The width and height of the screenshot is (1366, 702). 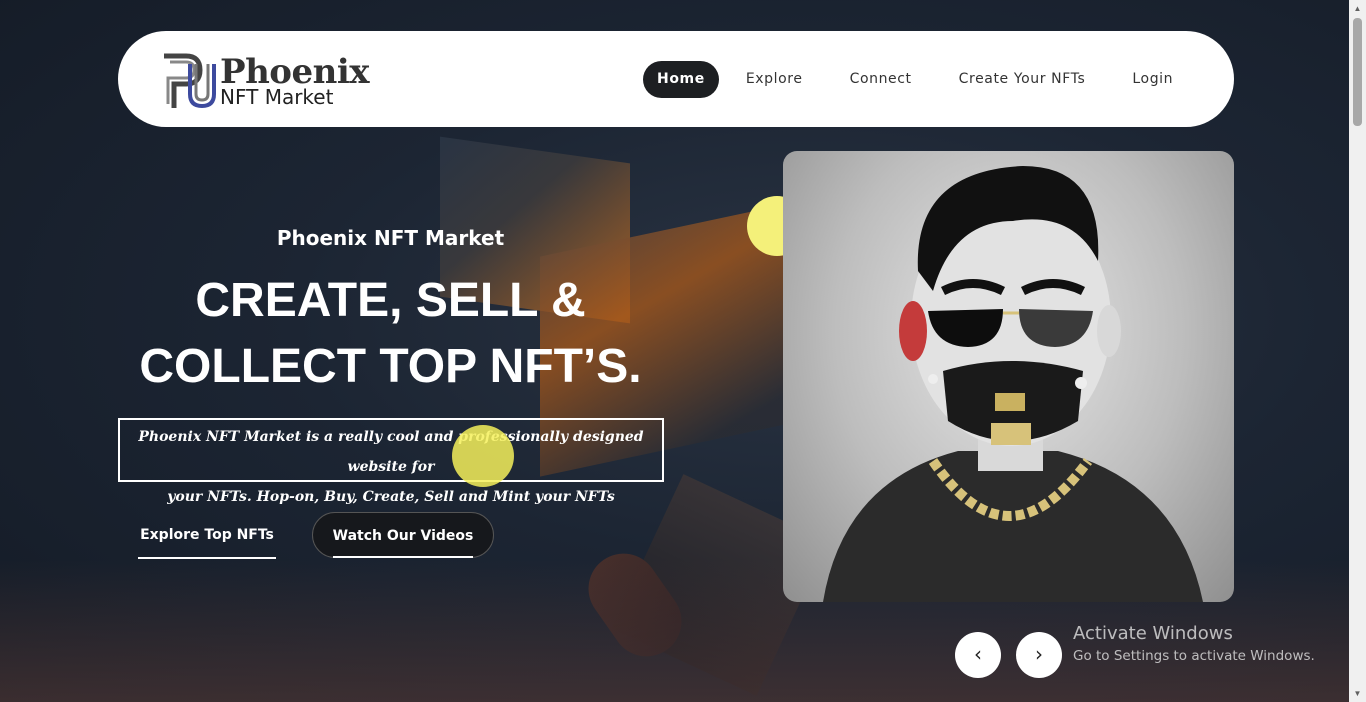 I want to click on carousel-prev-button: ‹, so click(x=978, y=655).